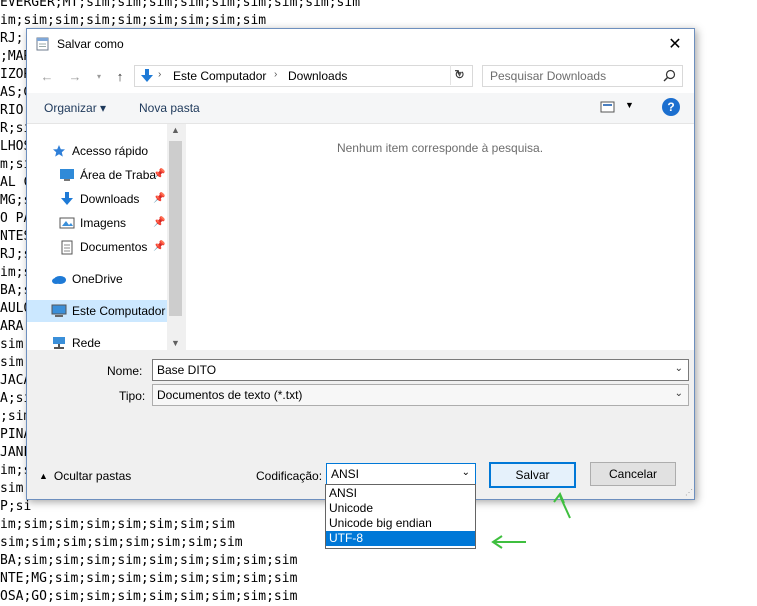 The width and height of the screenshot is (757, 606). What do you see at coordinates (289, 476) in the screenshot?
I see `encoding-label: Codificação:` at bounding box center [289, 476].